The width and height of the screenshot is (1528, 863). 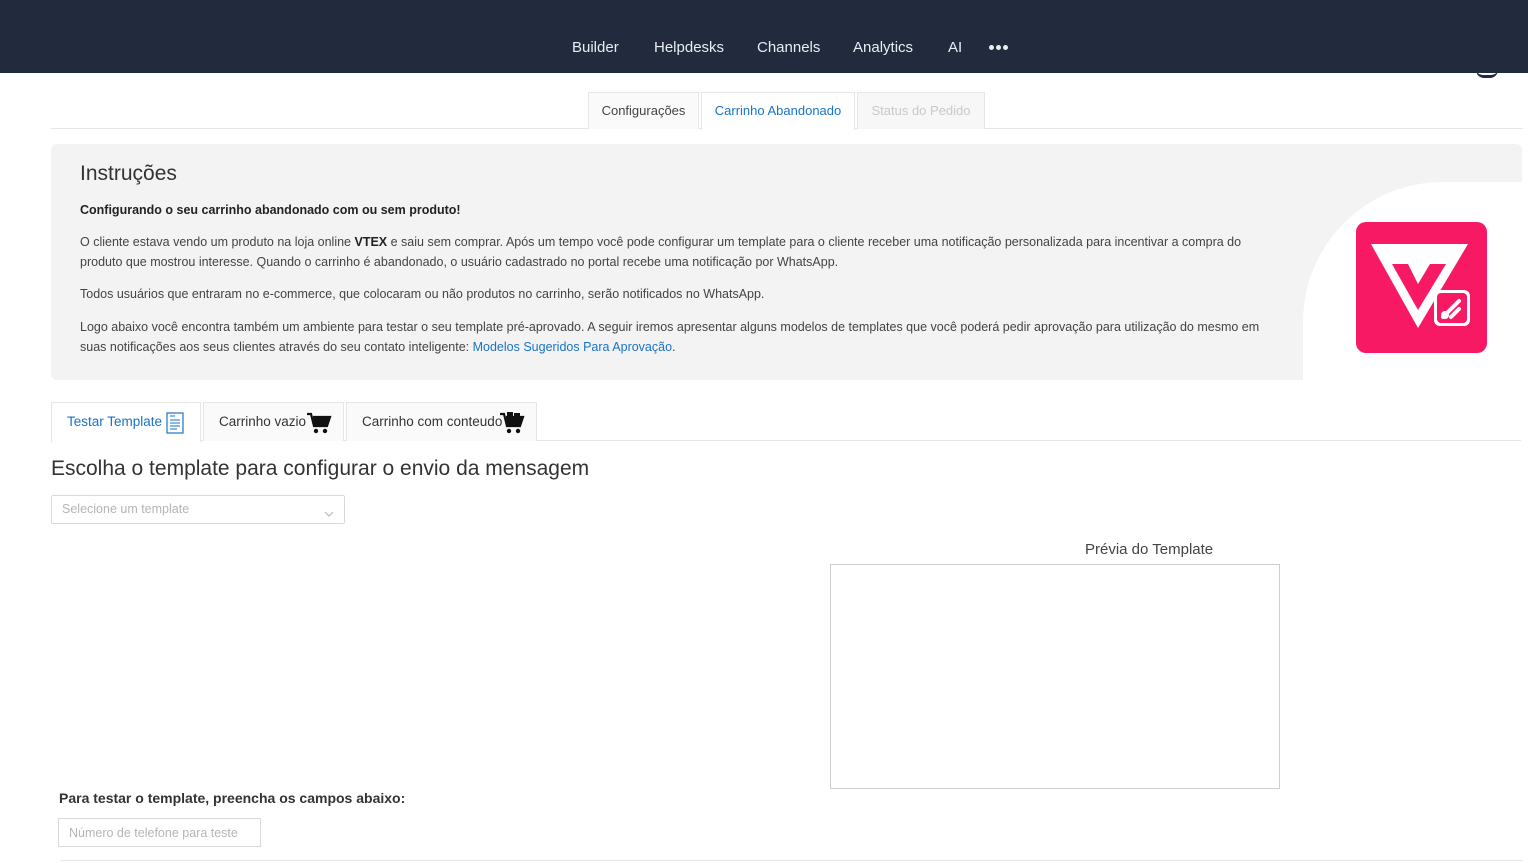 I want to click on phone-number-input, so click(x=159, y=832).